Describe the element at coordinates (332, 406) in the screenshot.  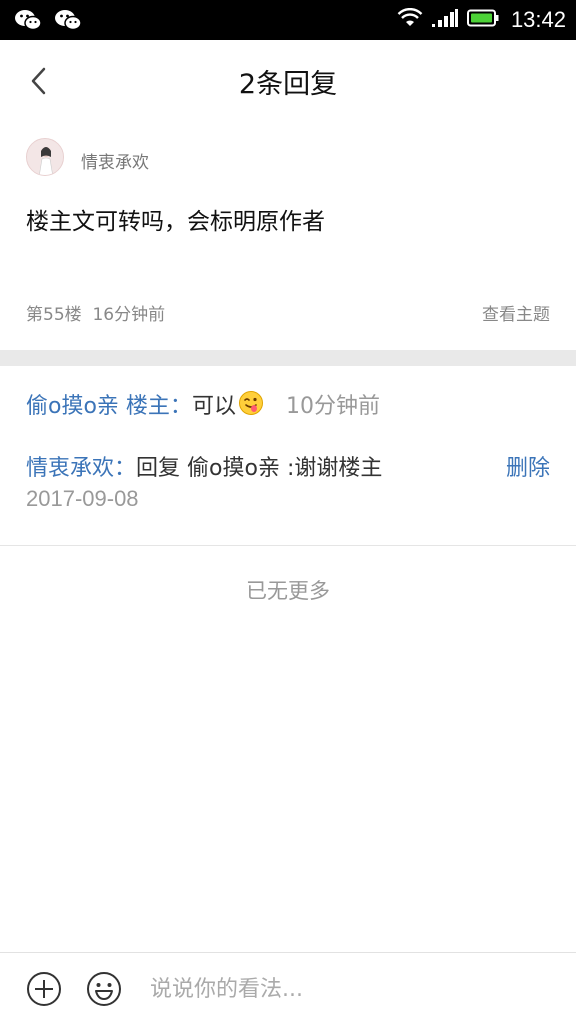
I see `reply-time: 10分钟前` at that location.